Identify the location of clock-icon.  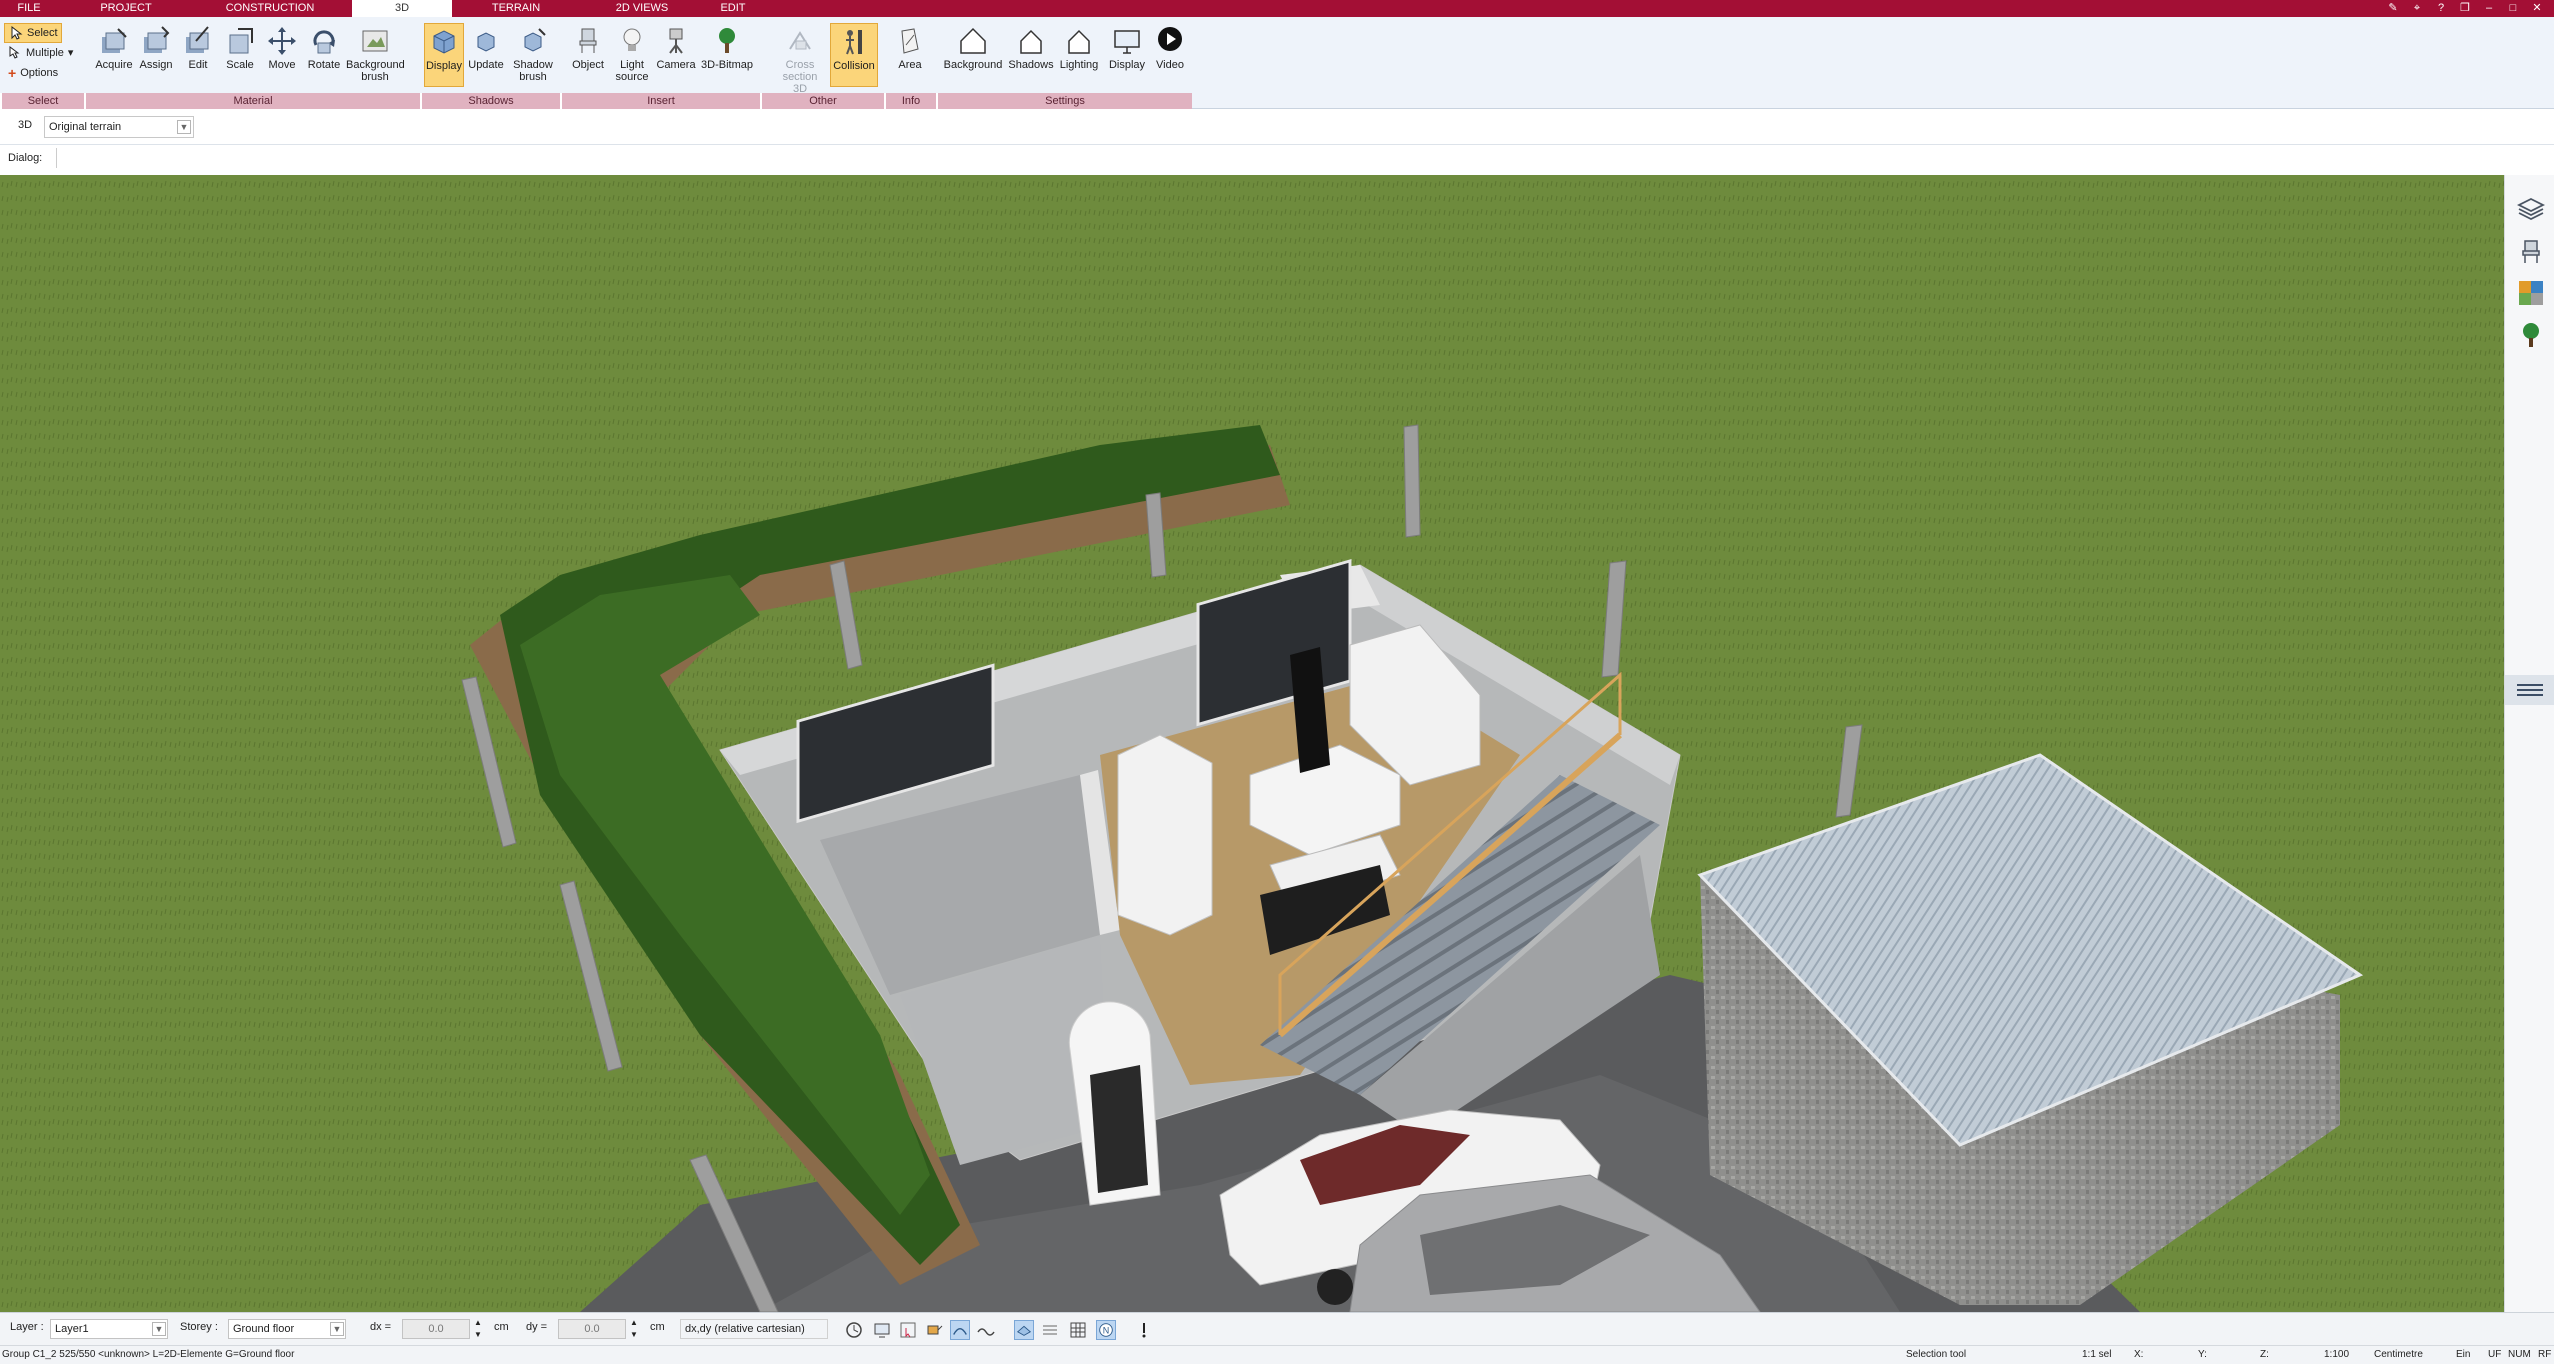
(854, 1330).